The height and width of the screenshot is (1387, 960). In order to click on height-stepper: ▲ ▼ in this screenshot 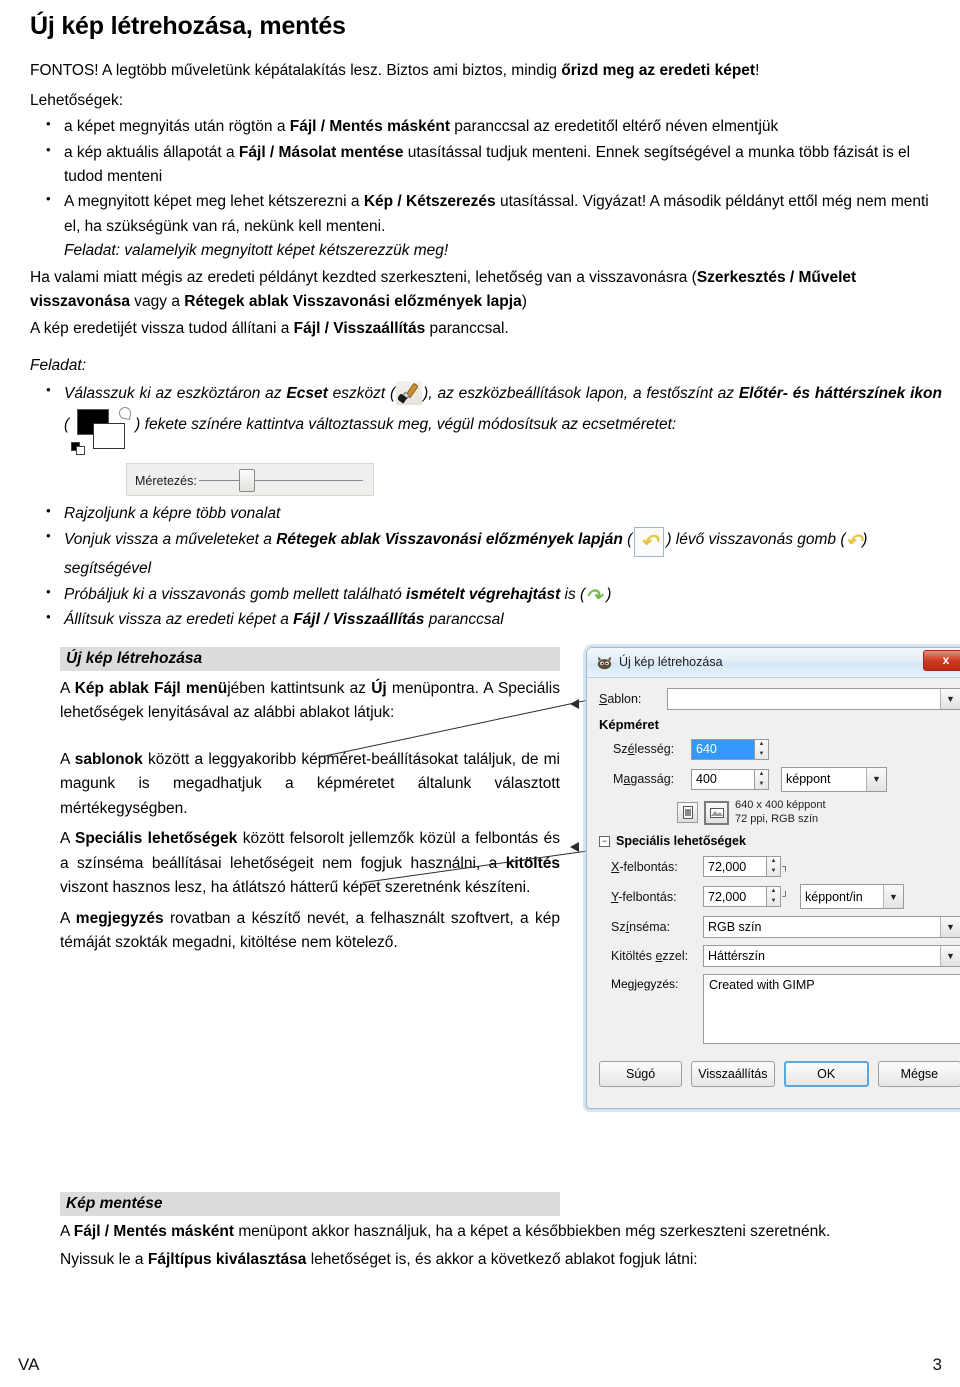, I will do `click(762, 779)`.